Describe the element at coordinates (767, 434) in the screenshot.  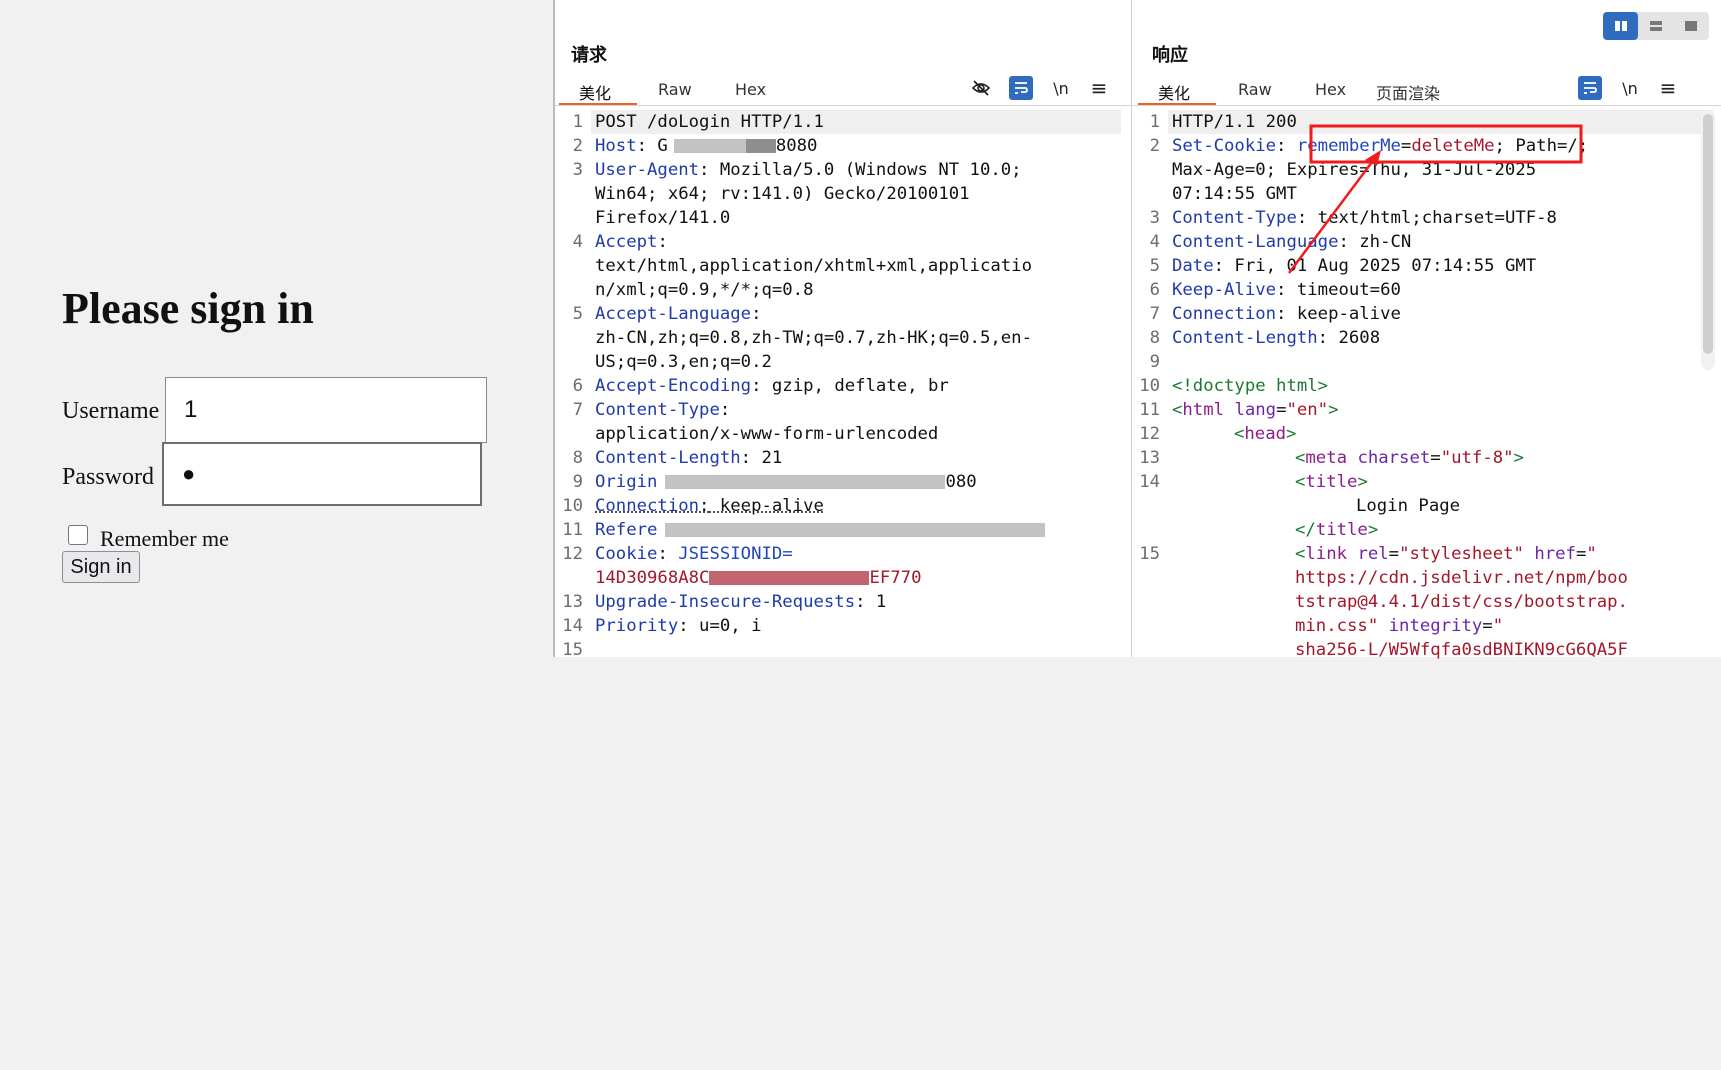
I see `code-line: application/x-www-form-urlencoded` at that location.